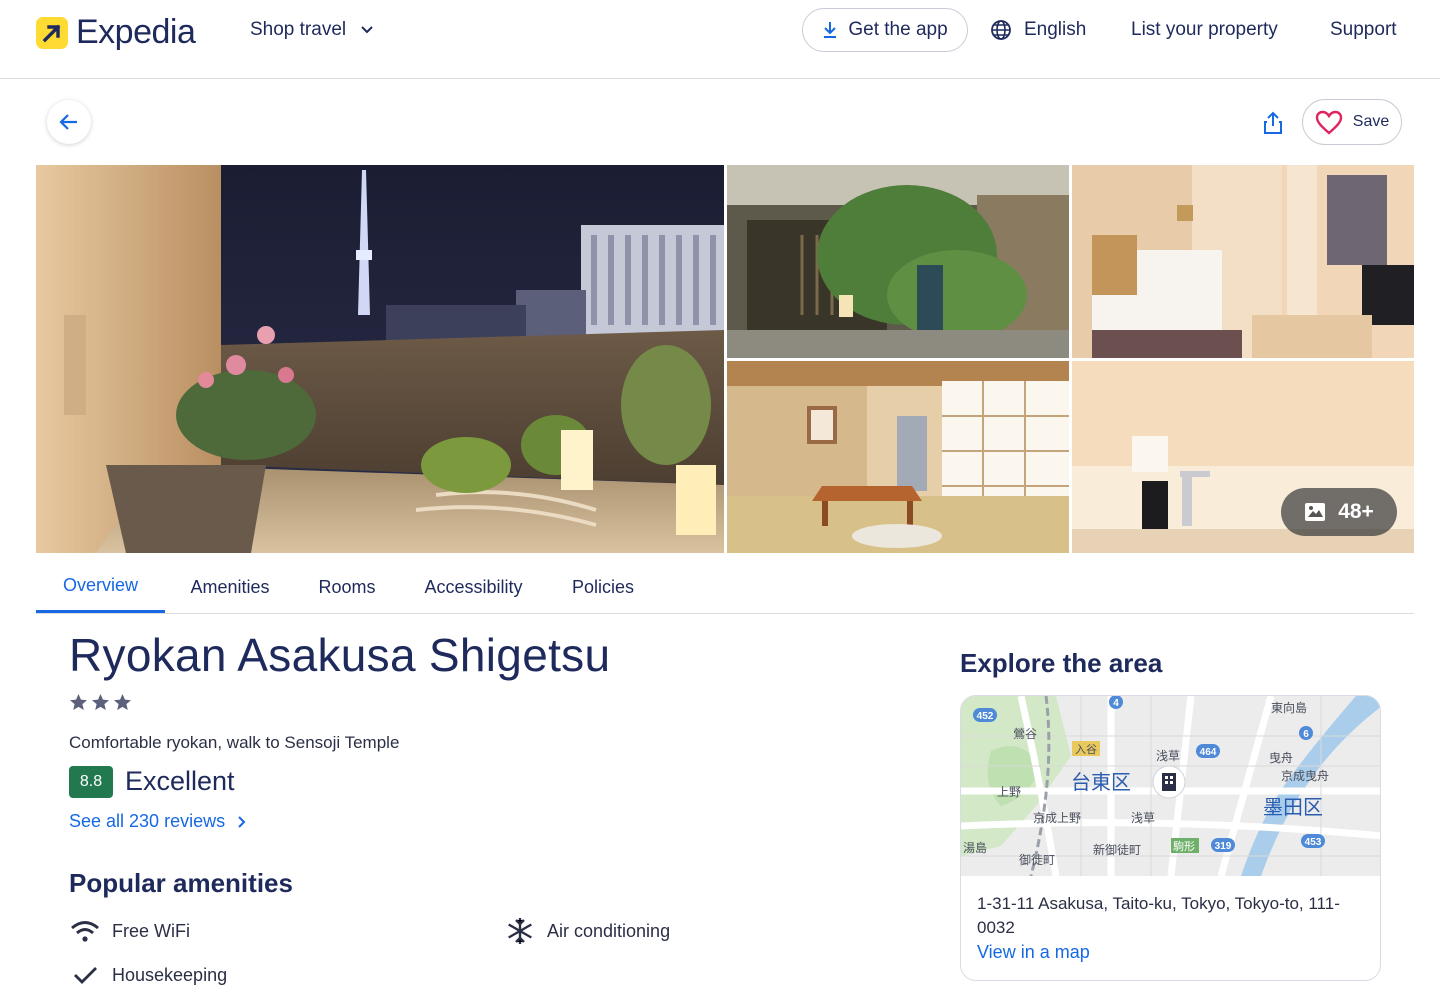 The width and height of the screenshot is (1440, 997). I want to click on route-badge: 452, so click(985, 716).